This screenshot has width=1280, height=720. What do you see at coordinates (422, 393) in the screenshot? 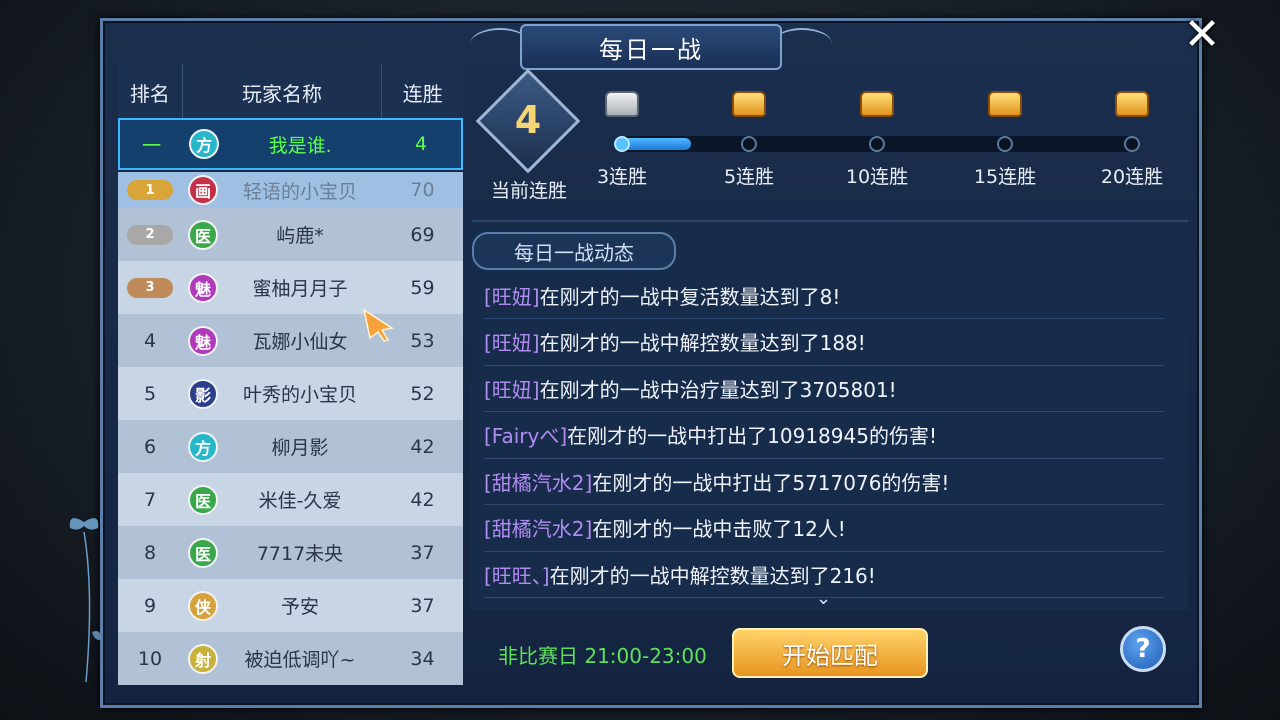
I see `streak-count: 52` at bounding box center [422, 393].